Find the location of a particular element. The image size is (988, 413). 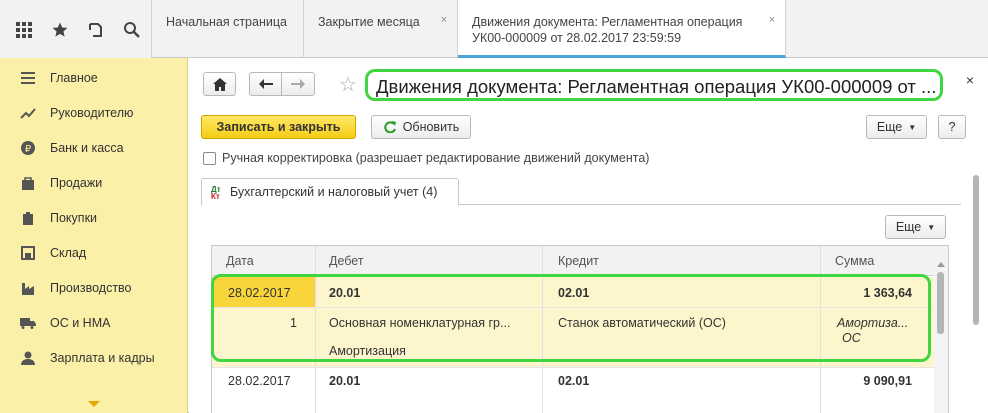

sidebar-item-label: Руководителю is located at coordinates (92, 112).